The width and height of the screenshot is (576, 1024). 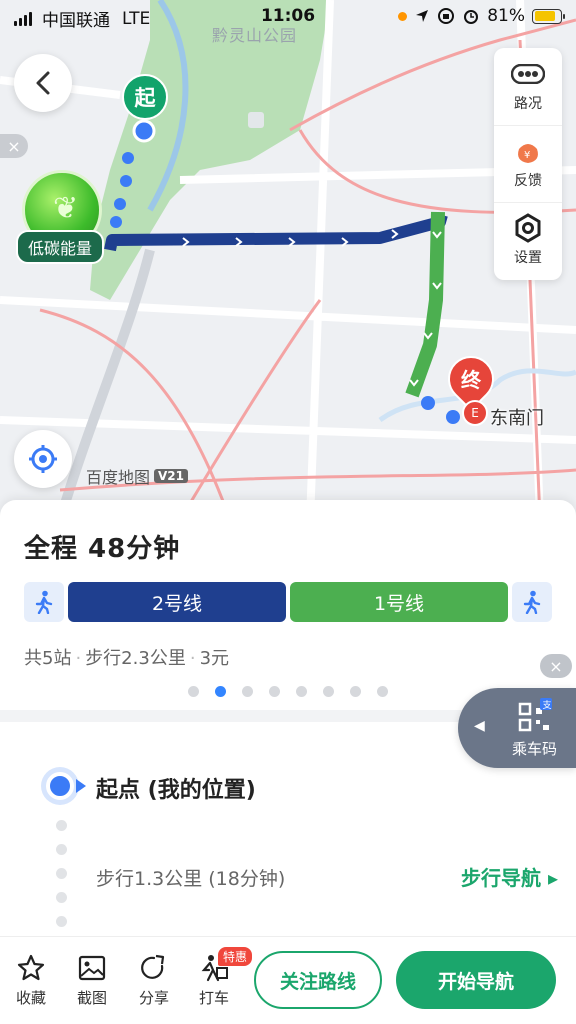 I want to click on traffic-button: 路况, so click(x=528, y=86).